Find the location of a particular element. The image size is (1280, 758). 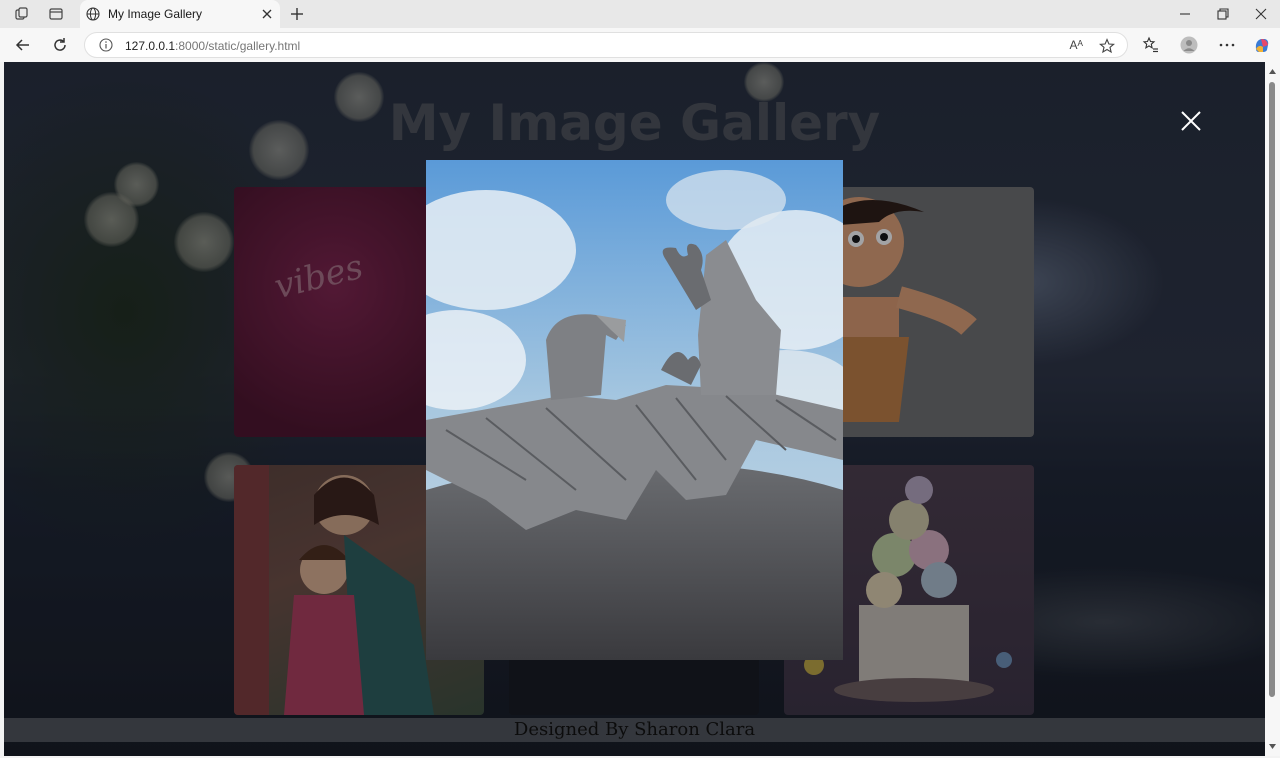

profile-avatar-icon is located at coordinates (1189, 45).